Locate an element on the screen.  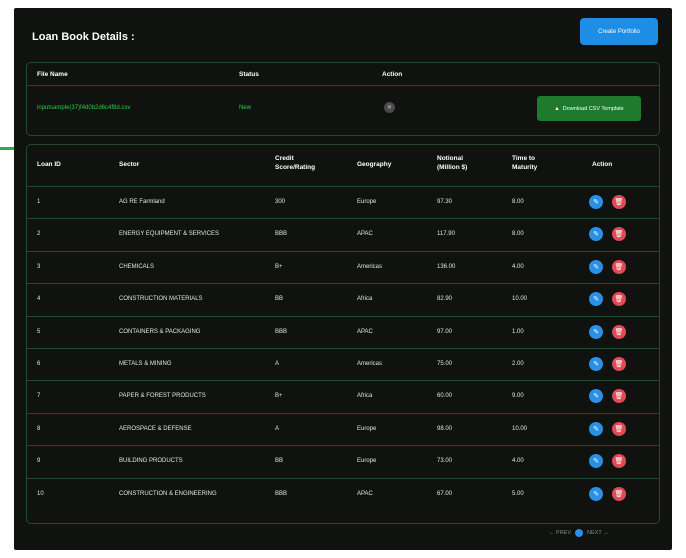
cell-maturity: 10.00 is located at coordinates (520, 299).